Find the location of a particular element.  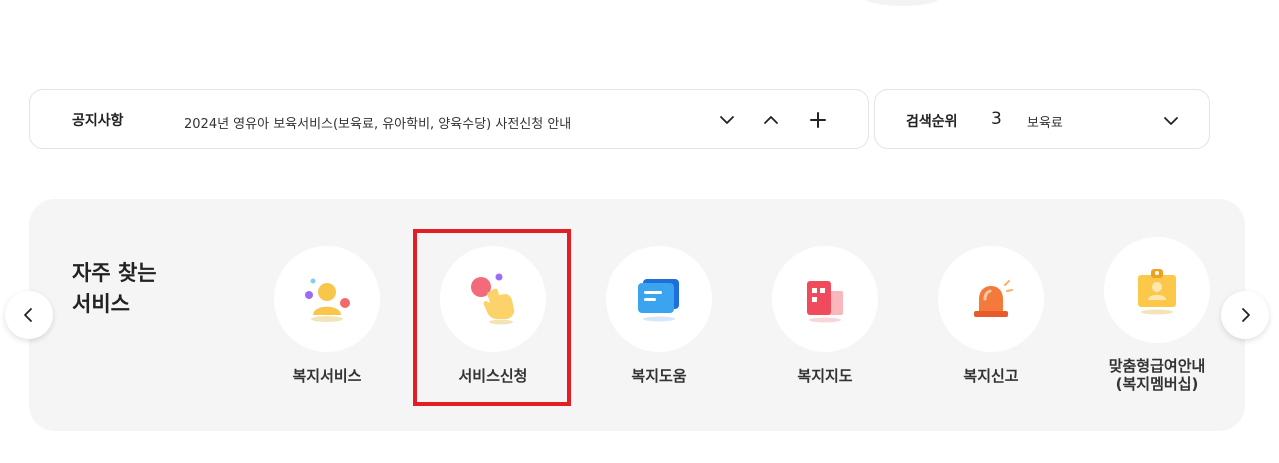

search-rank-label: 검색순위 is located at coordinates (932, 122).